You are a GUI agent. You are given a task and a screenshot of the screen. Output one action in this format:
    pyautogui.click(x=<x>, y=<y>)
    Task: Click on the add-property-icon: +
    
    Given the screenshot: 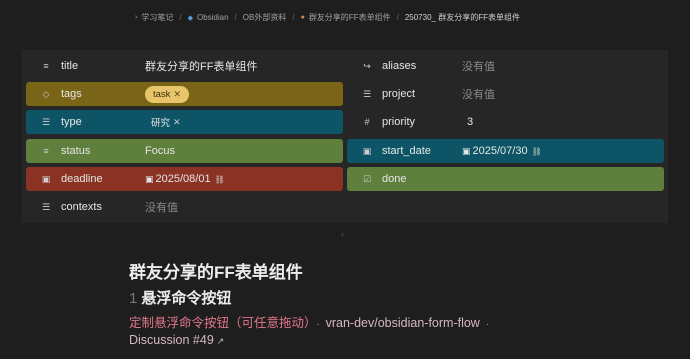 What is the action you would take?
    pyautogui.click(x=342, y=235)
    